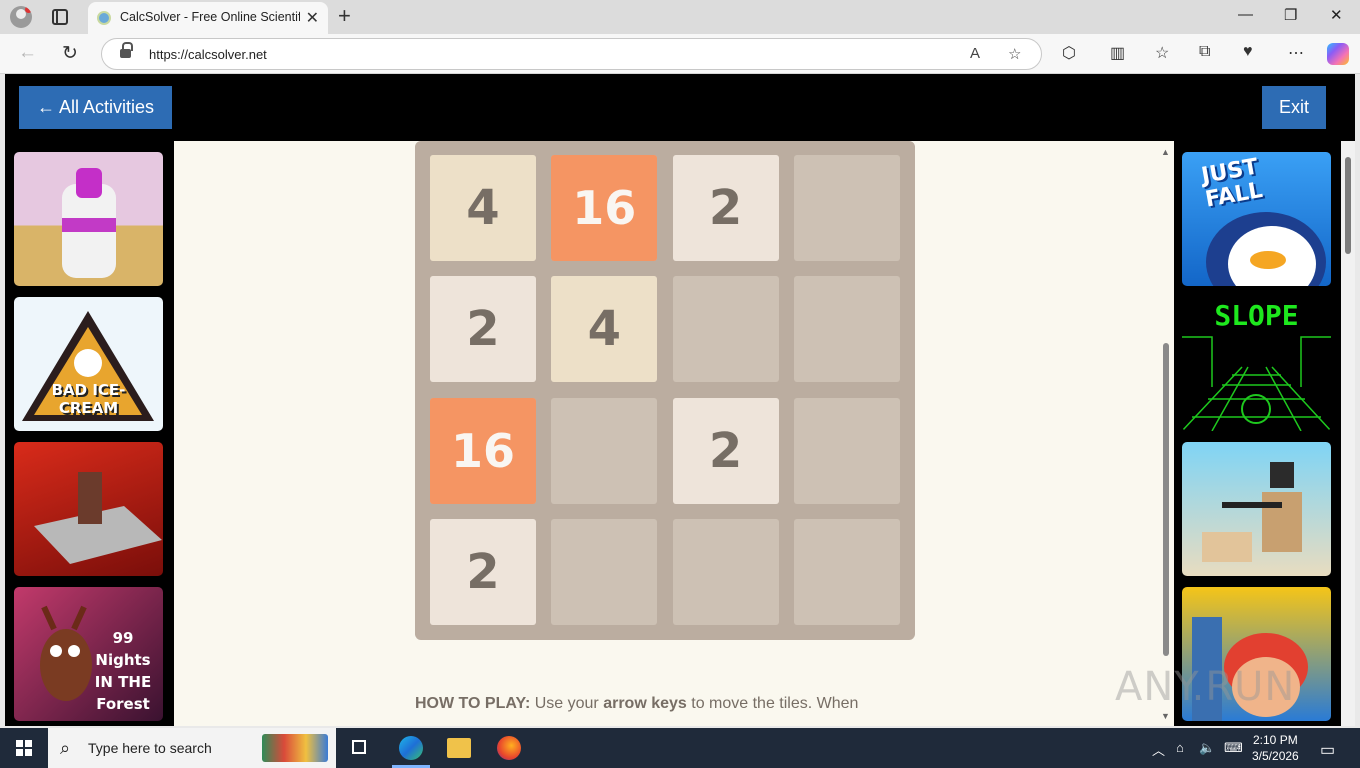 Image resolution: width=1360 pixels, height=768 pixels. What do you see at coordinates (1327, 750) in the screenshot?
I see `notifications-icon: ▭` at bounding box center [1327, 750].